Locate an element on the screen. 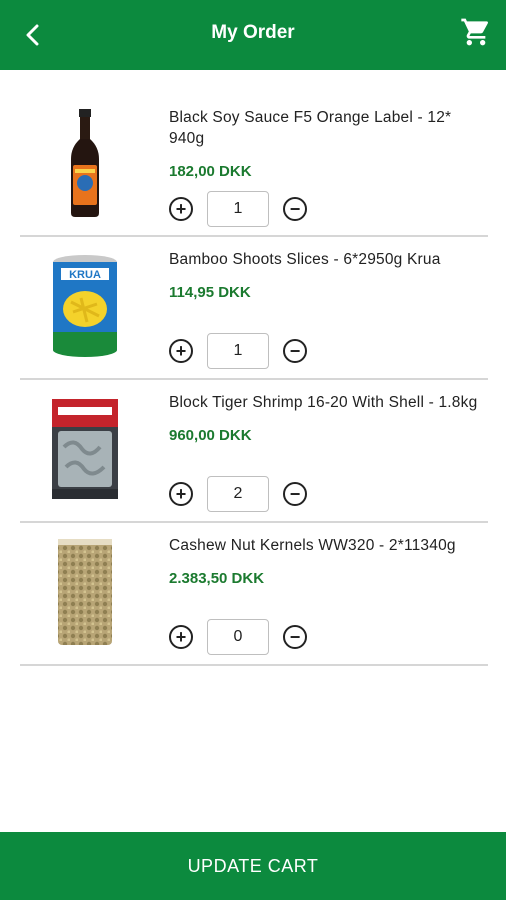  shrimp-bag-image is located at coordinates (85, 449).